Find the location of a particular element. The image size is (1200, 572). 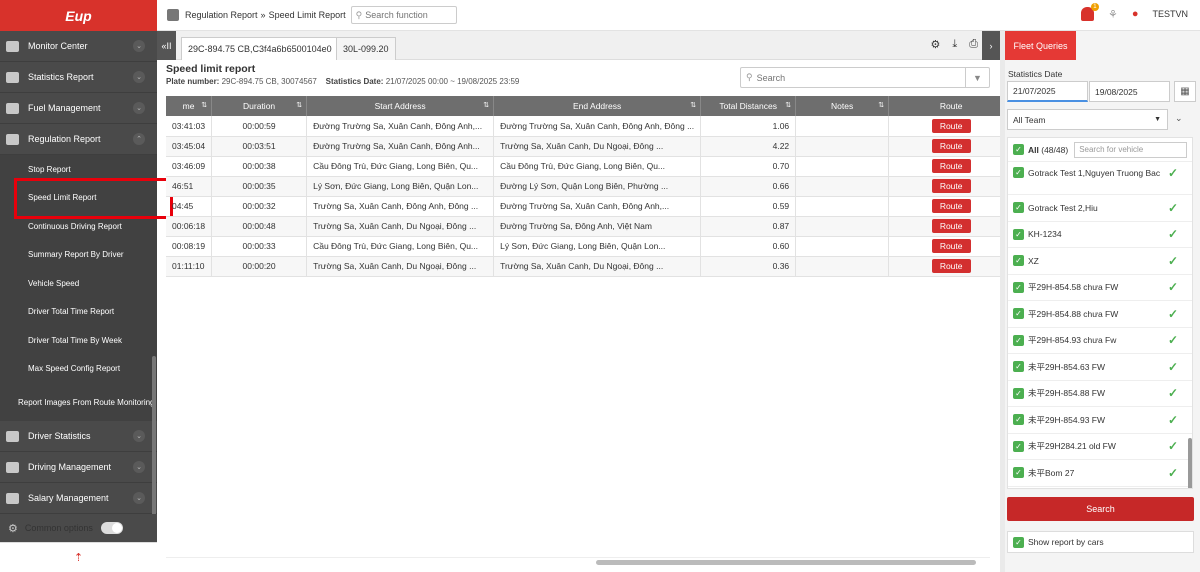

user-avatar-icon: ● is located at coordinates (1135, 14).